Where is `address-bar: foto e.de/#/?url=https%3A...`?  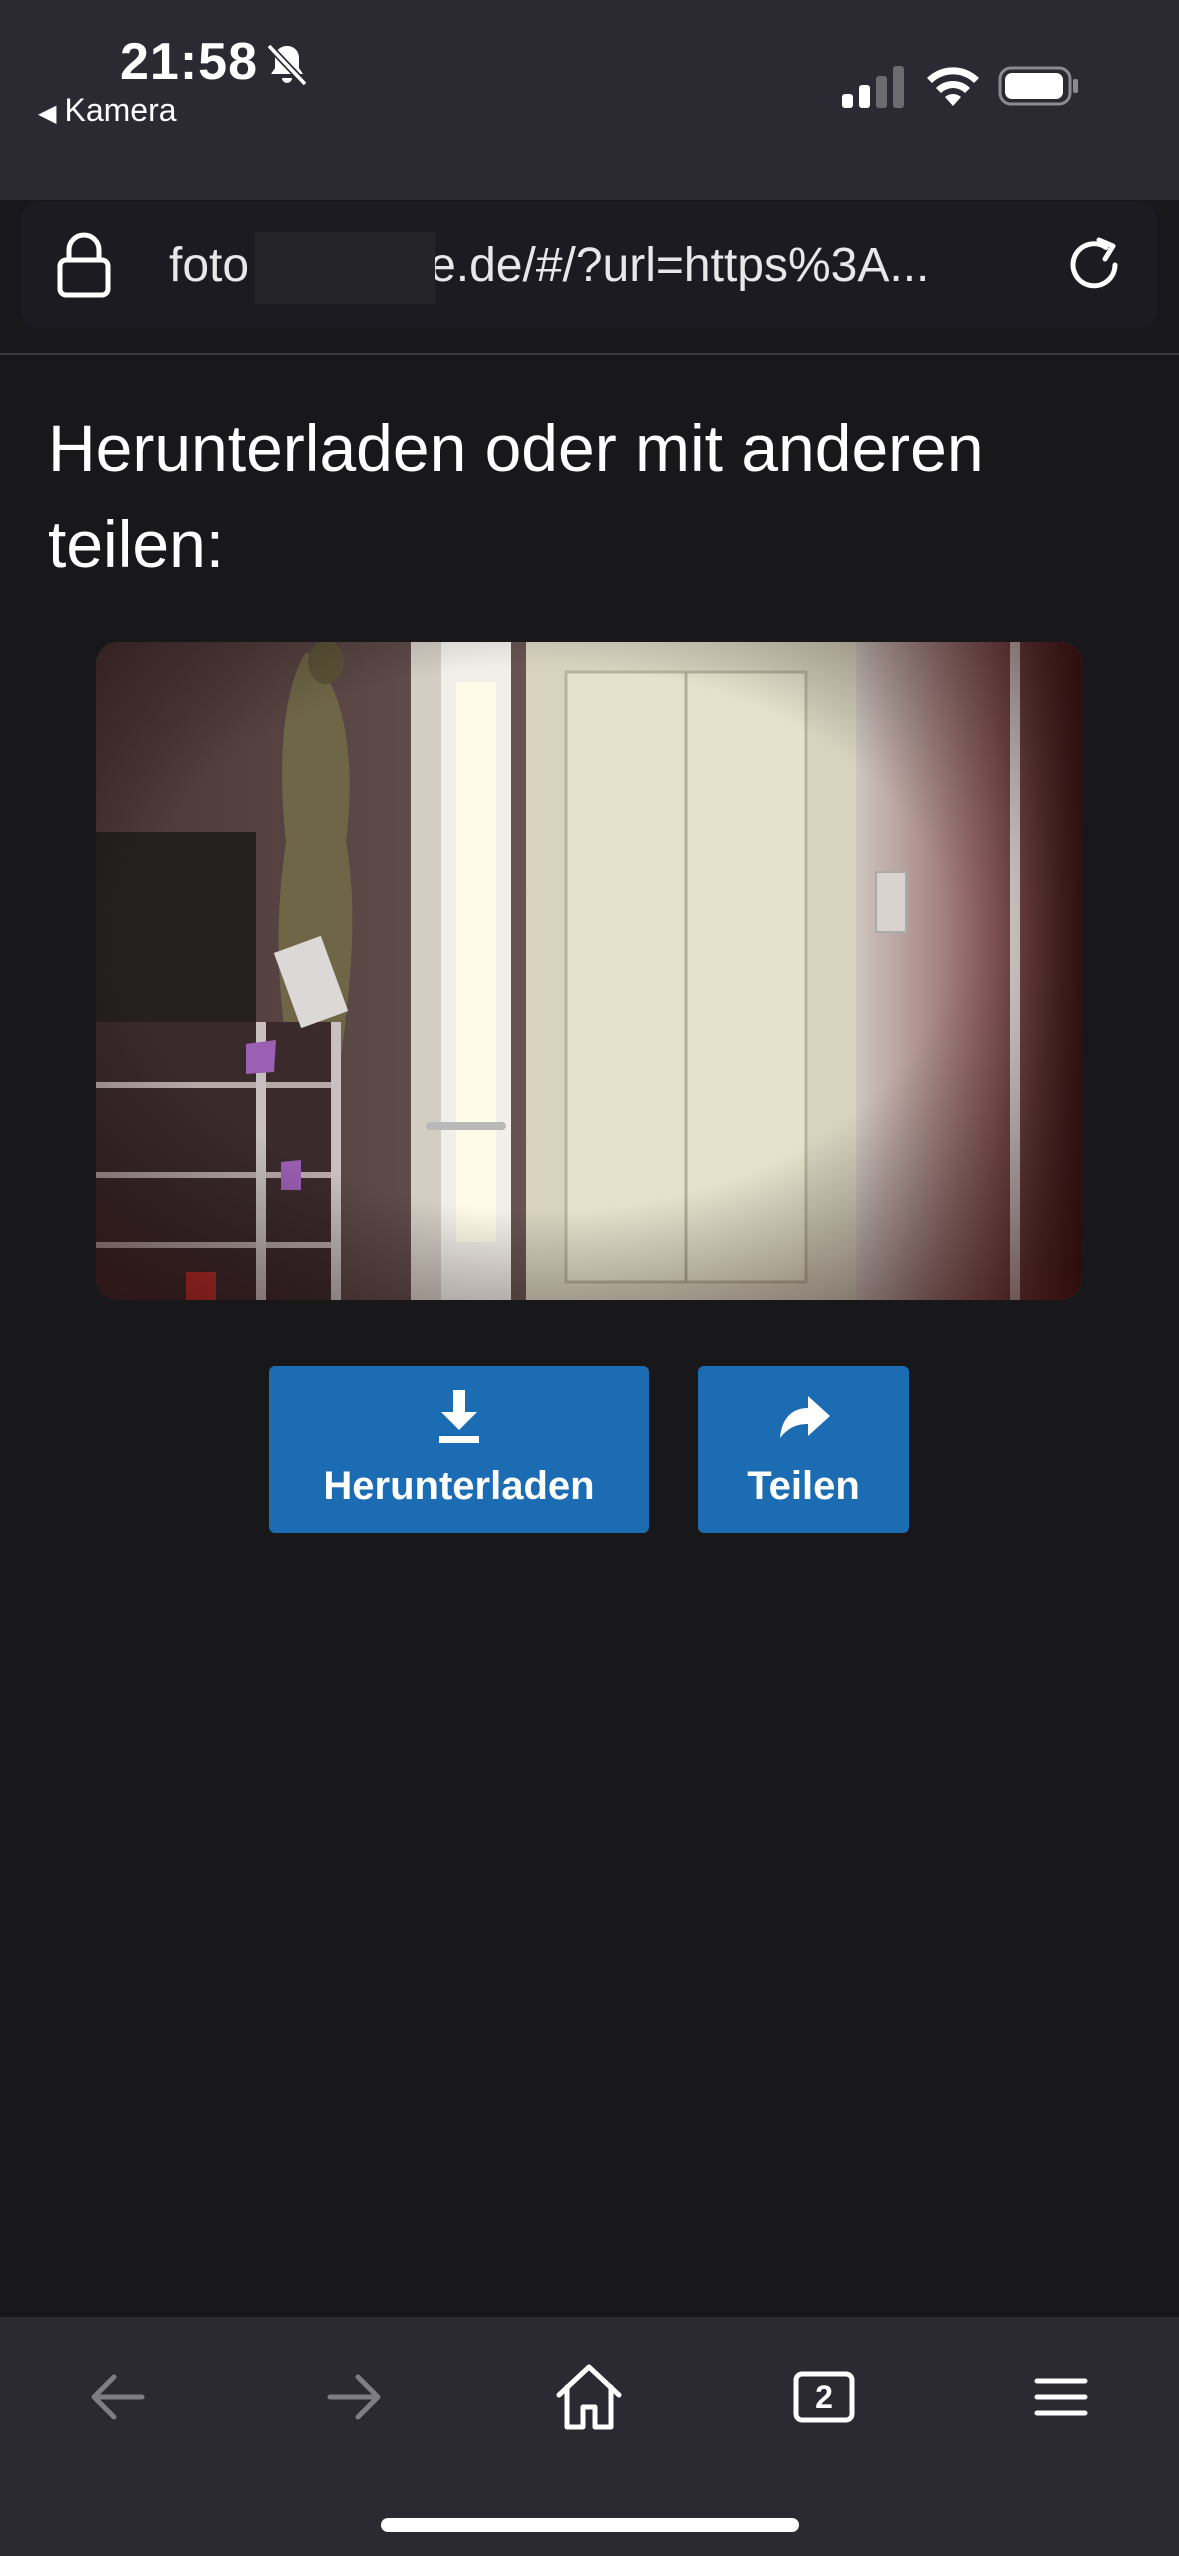
address-bar: foto e.de/#/?url=https%3A... is located at coordinates (589, 265).